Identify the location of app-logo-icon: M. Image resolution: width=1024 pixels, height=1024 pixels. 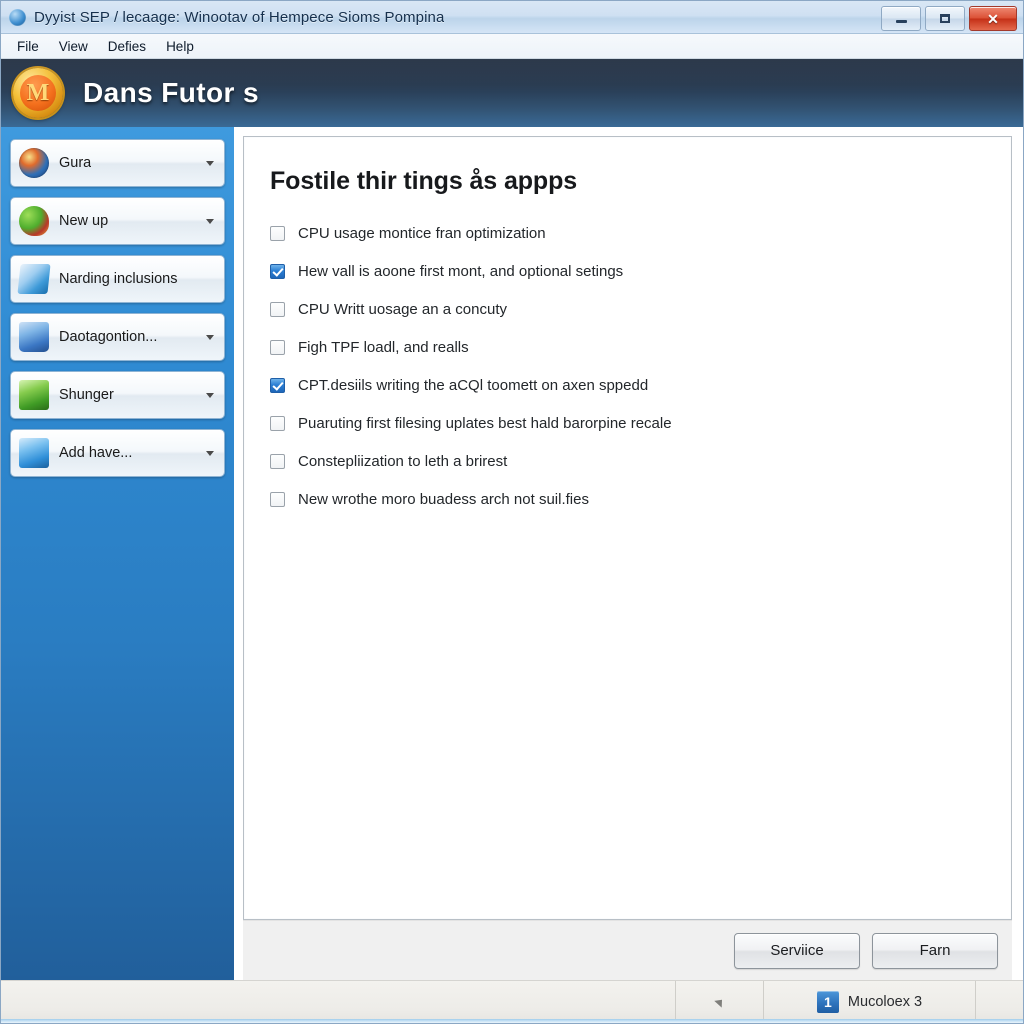
(38, 93).